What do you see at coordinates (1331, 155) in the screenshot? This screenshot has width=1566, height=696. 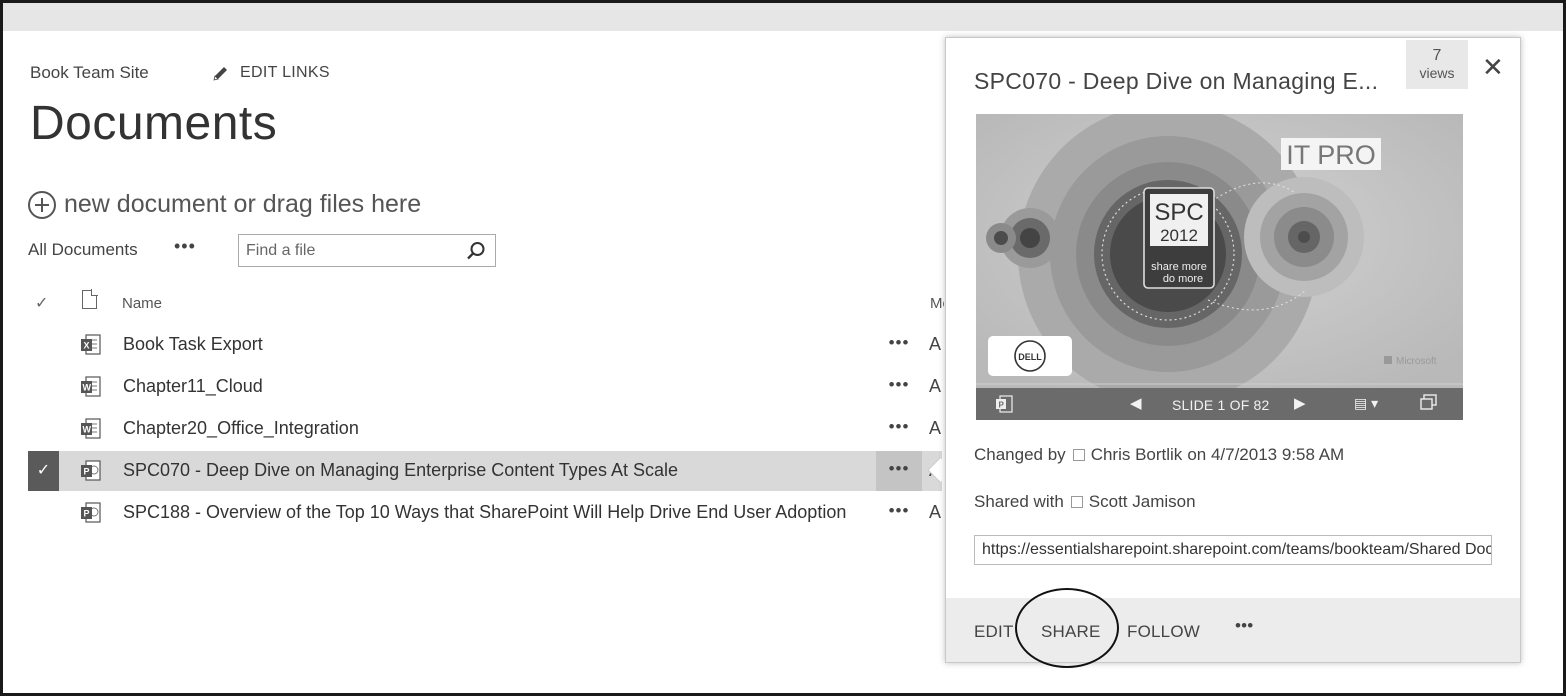 I see `slide-badge-text: IT PRO` at bounding box center [1331, 155].